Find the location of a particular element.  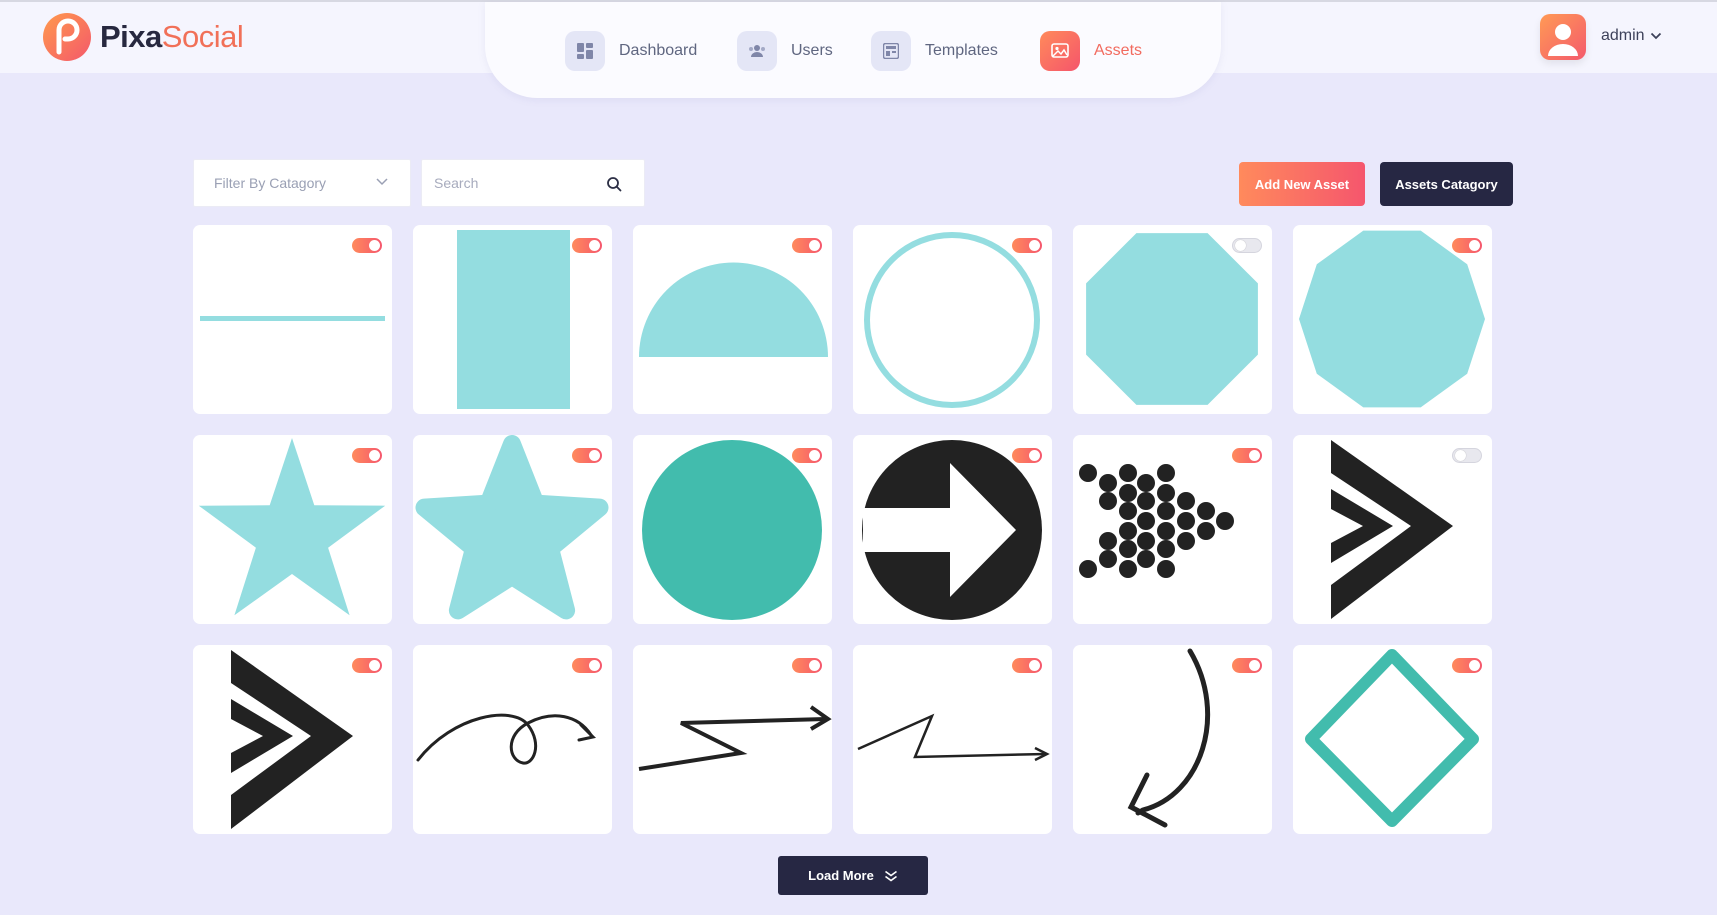

asset-card-zigzag-arrow is located at coordinates (732, 739).